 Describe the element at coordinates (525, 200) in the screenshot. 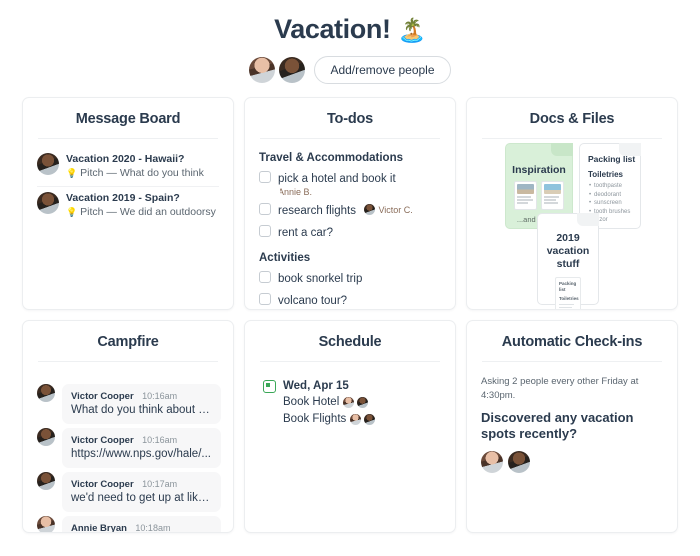

I see `thumbnail-lines` at that location.